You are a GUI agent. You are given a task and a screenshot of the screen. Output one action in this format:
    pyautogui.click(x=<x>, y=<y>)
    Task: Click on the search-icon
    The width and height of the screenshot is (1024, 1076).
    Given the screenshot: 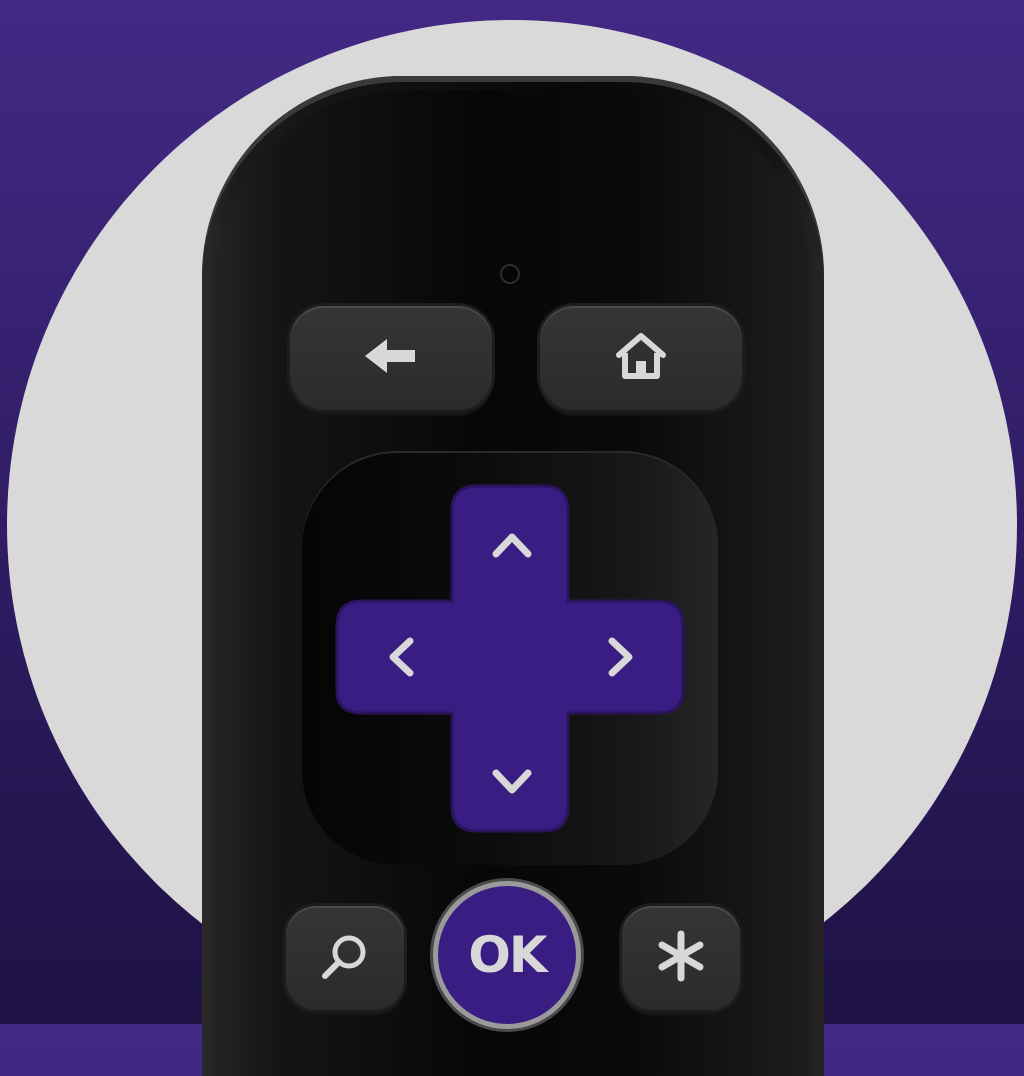 What is the action you would take?
    pyautogui.click(x=345, y=958)
    